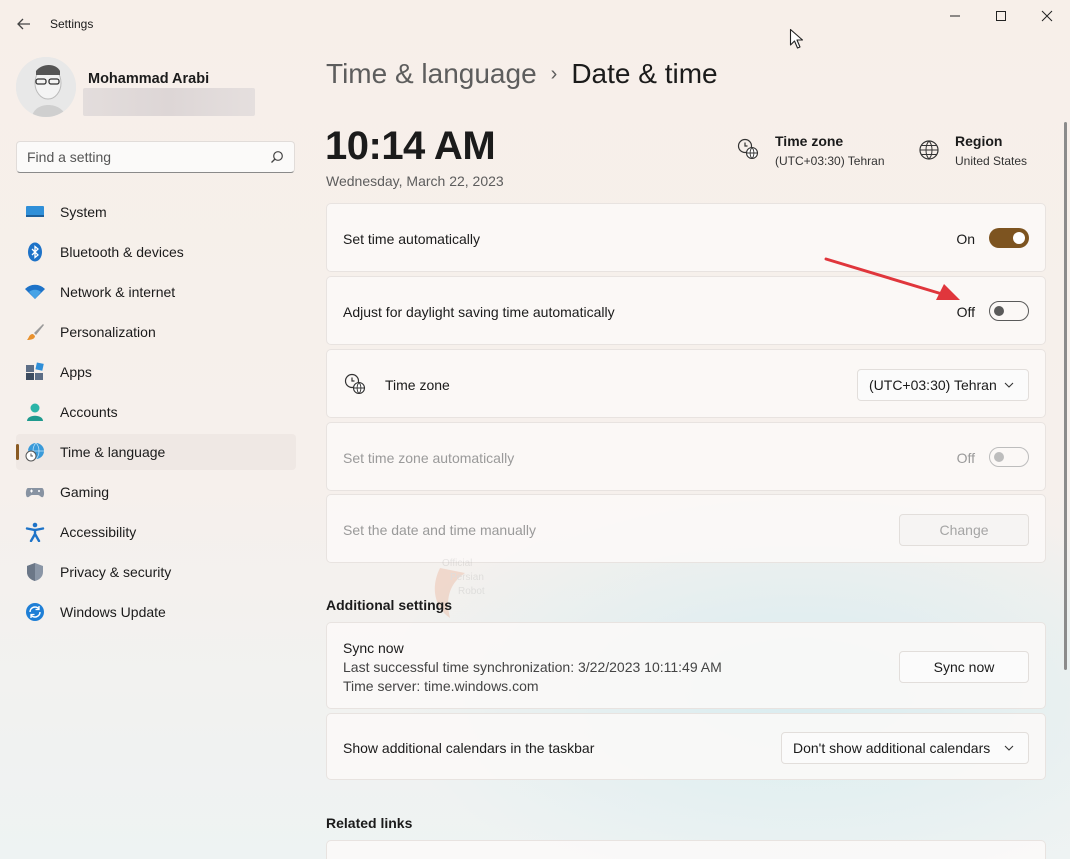 This screenshot has height=859, width=1070. What do you see at coordinates (113, 612) in the screenshot?
I see `sidebar-item-label: Windows Update` at bounding box center [113, 612].